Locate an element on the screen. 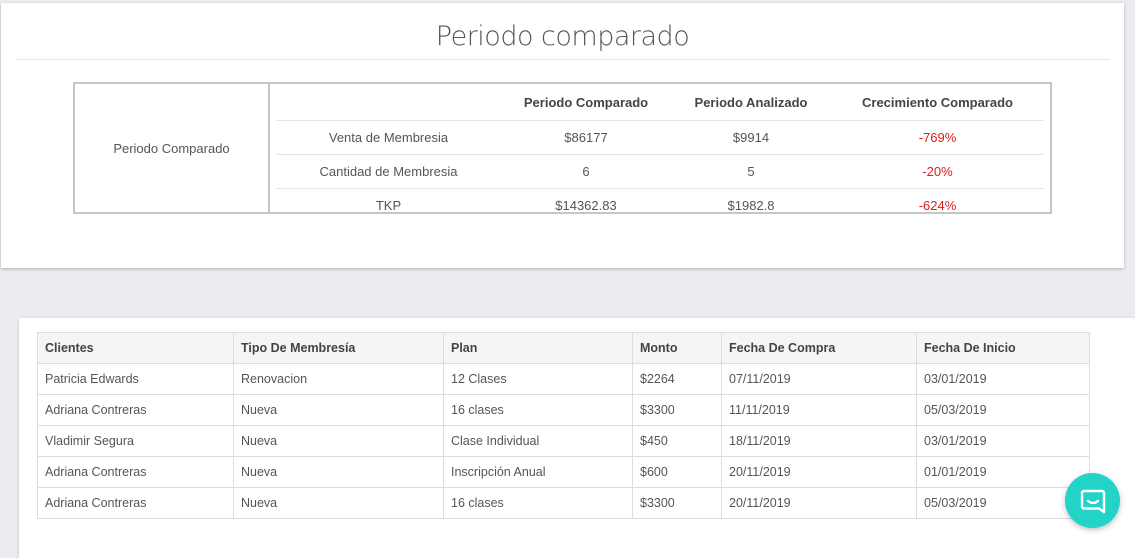 The image size is (1135, 558). chat-icon is located at coordinates (1092, 501).